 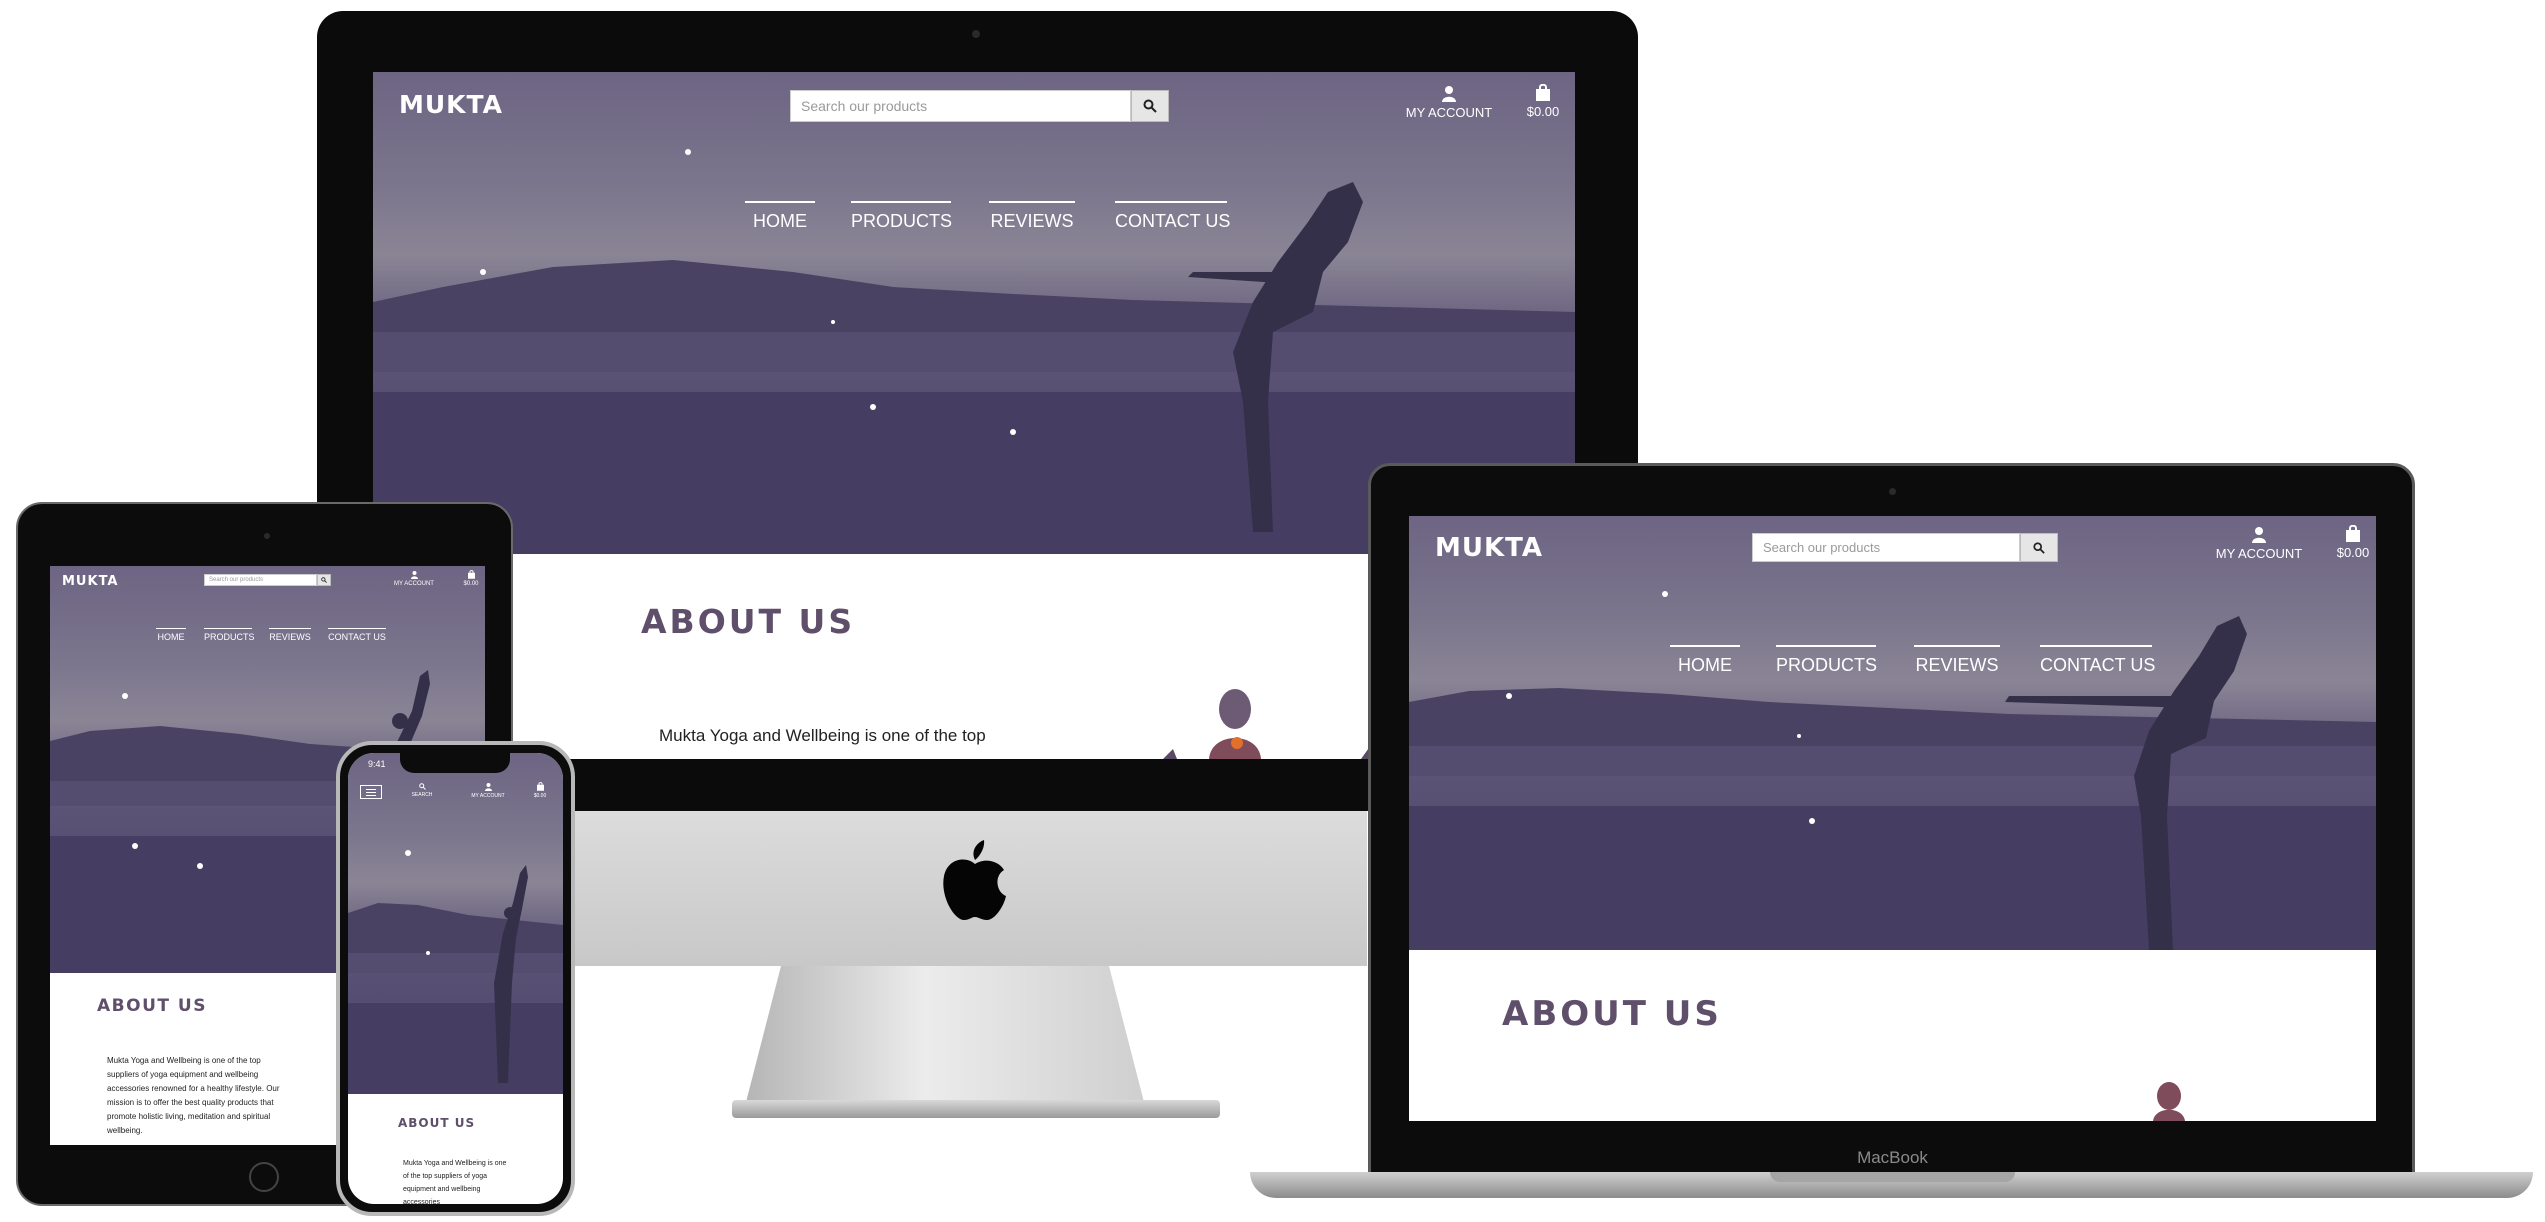 I want to click on tablet-camera, so click(x=267, y=536).